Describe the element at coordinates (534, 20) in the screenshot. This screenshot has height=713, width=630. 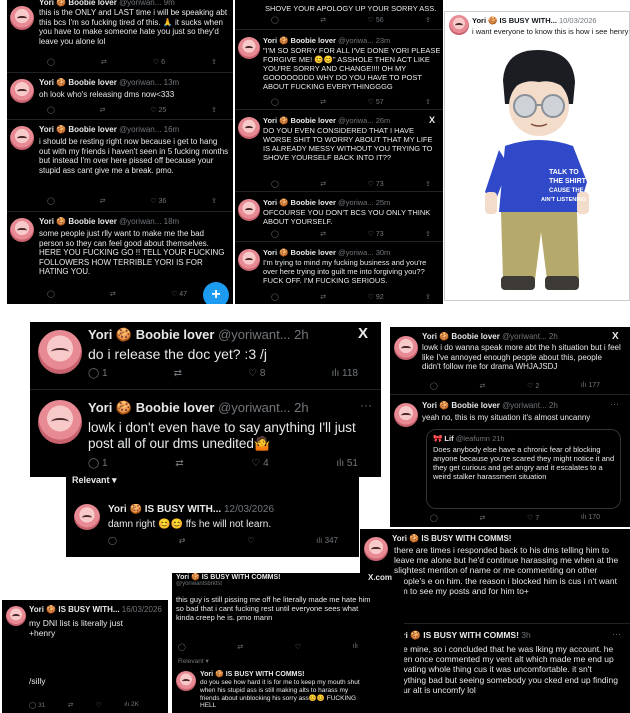
I see `tweet-header: Yori 🍪 IS BUSY WITH... 10/03/2026` at that location.